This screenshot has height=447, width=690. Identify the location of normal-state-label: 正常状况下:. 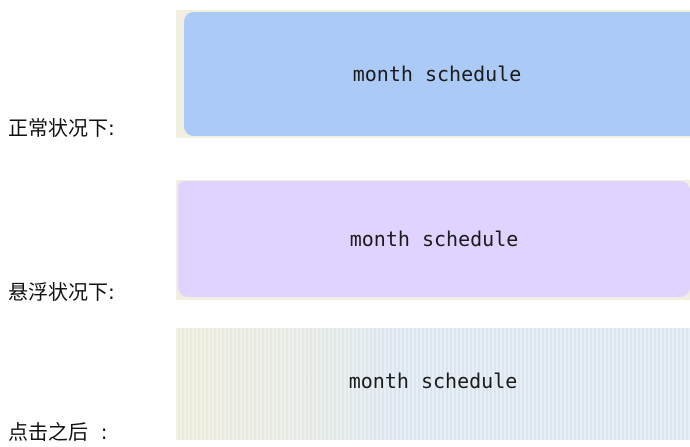
(61, 128).